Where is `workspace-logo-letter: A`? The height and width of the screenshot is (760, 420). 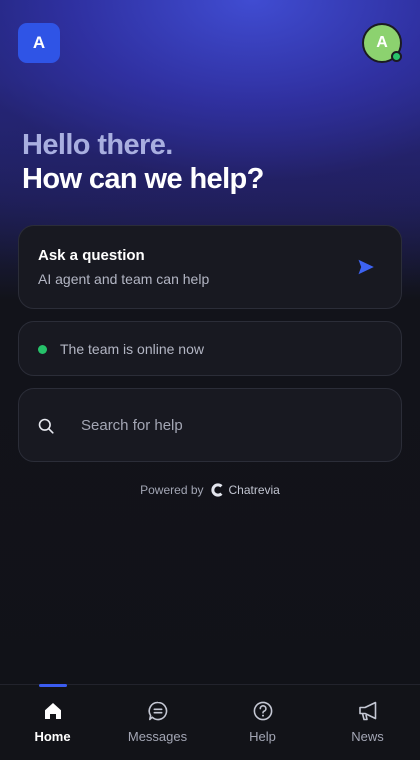 workspace-logo-letter: A is located at coordinates (39, 42).